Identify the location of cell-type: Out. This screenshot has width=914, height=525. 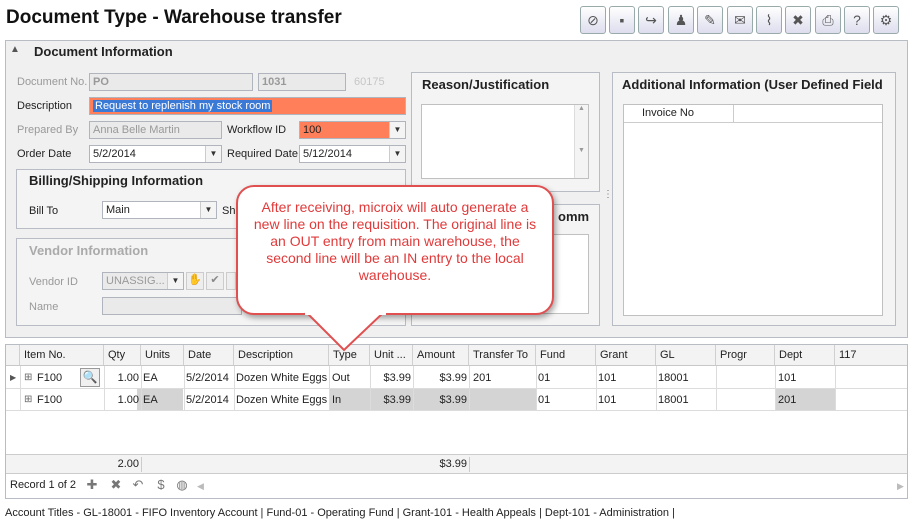
(341, 378).